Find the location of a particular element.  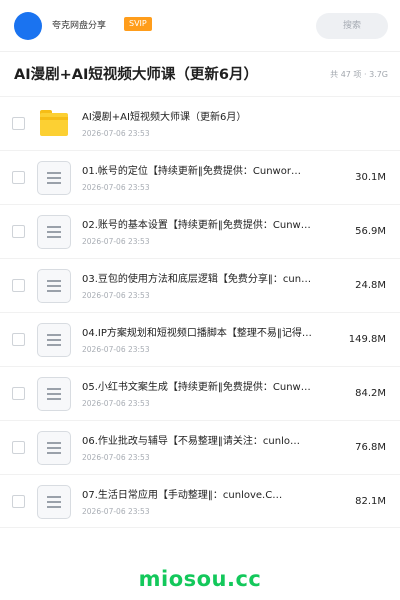

item-size: 82.1M is located at coordinates (370, 501).